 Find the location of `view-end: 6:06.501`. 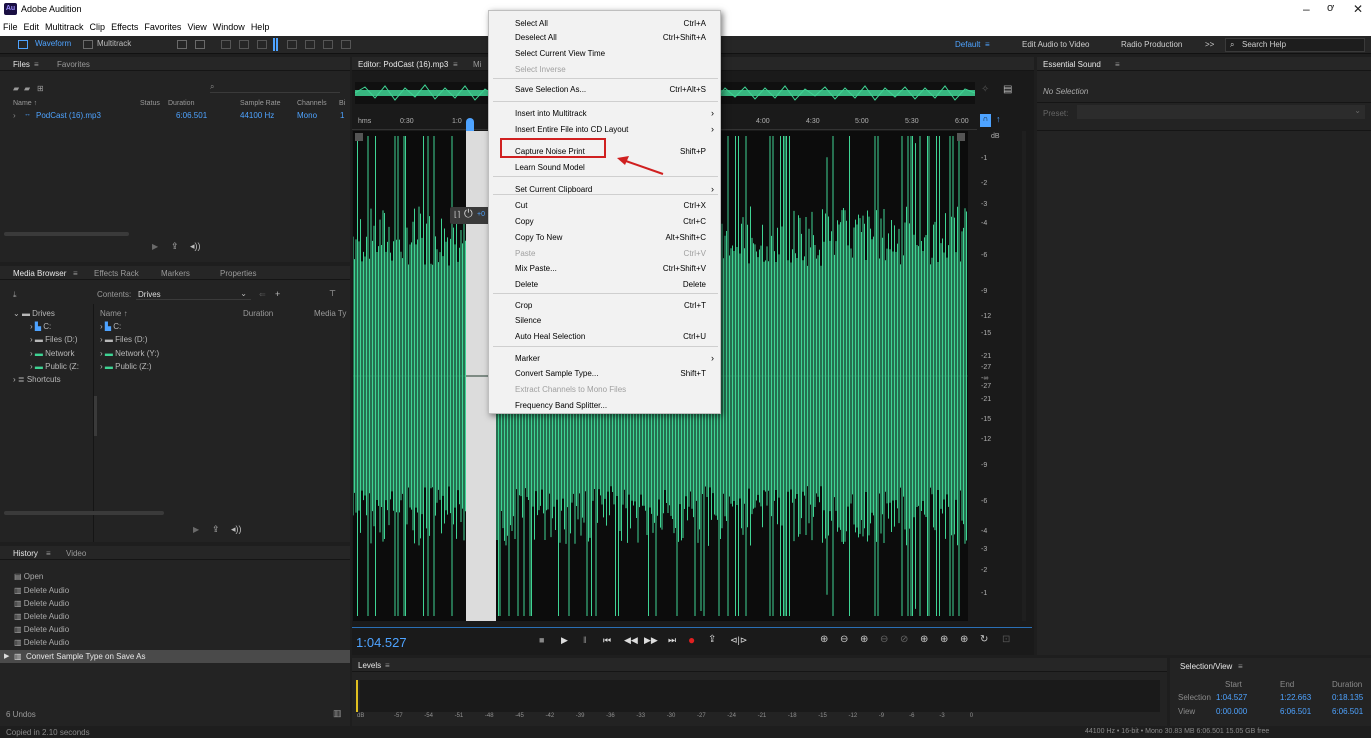

view-end: 6:06.501 is located at coordinates (1295, 711).